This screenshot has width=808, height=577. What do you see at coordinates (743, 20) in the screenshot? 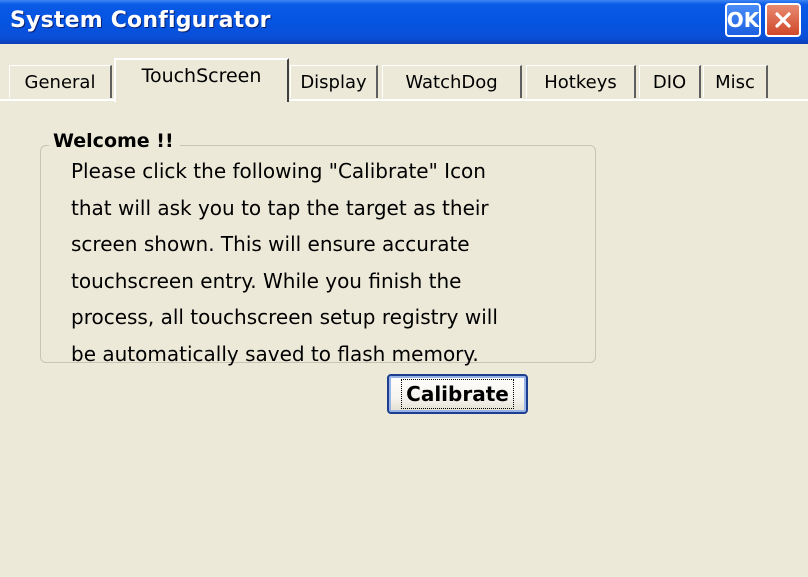
I see `ok-button: OK` at bounding box center [743, 20].